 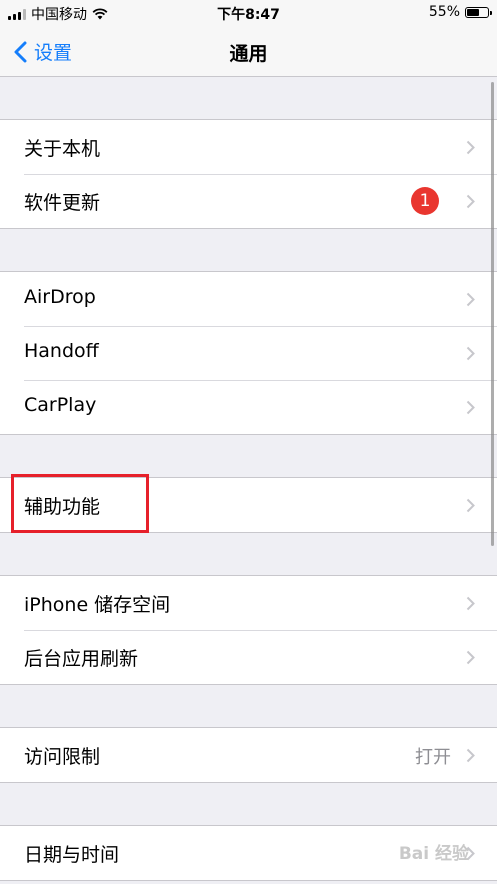 I want to click on row-handoff: Handoff, so click(x=248, y=353).